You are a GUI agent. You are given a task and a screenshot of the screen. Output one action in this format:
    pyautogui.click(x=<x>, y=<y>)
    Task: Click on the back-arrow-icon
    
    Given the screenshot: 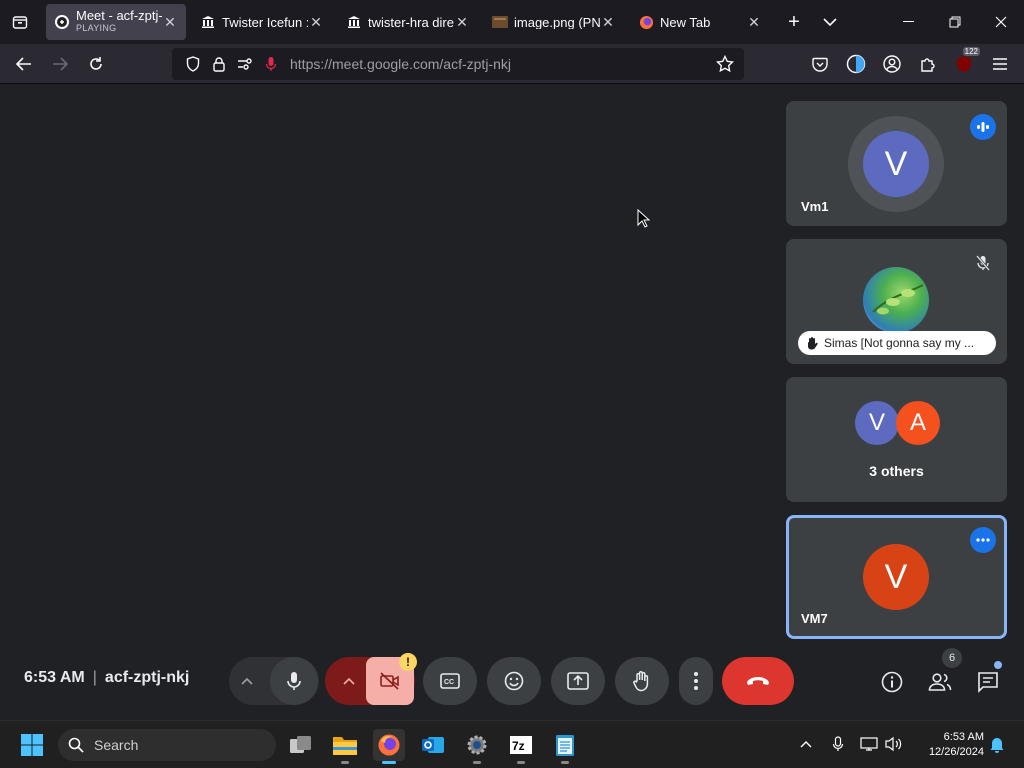 What is the action you would take?
    pyautogui.click(x=24, y=64)
    